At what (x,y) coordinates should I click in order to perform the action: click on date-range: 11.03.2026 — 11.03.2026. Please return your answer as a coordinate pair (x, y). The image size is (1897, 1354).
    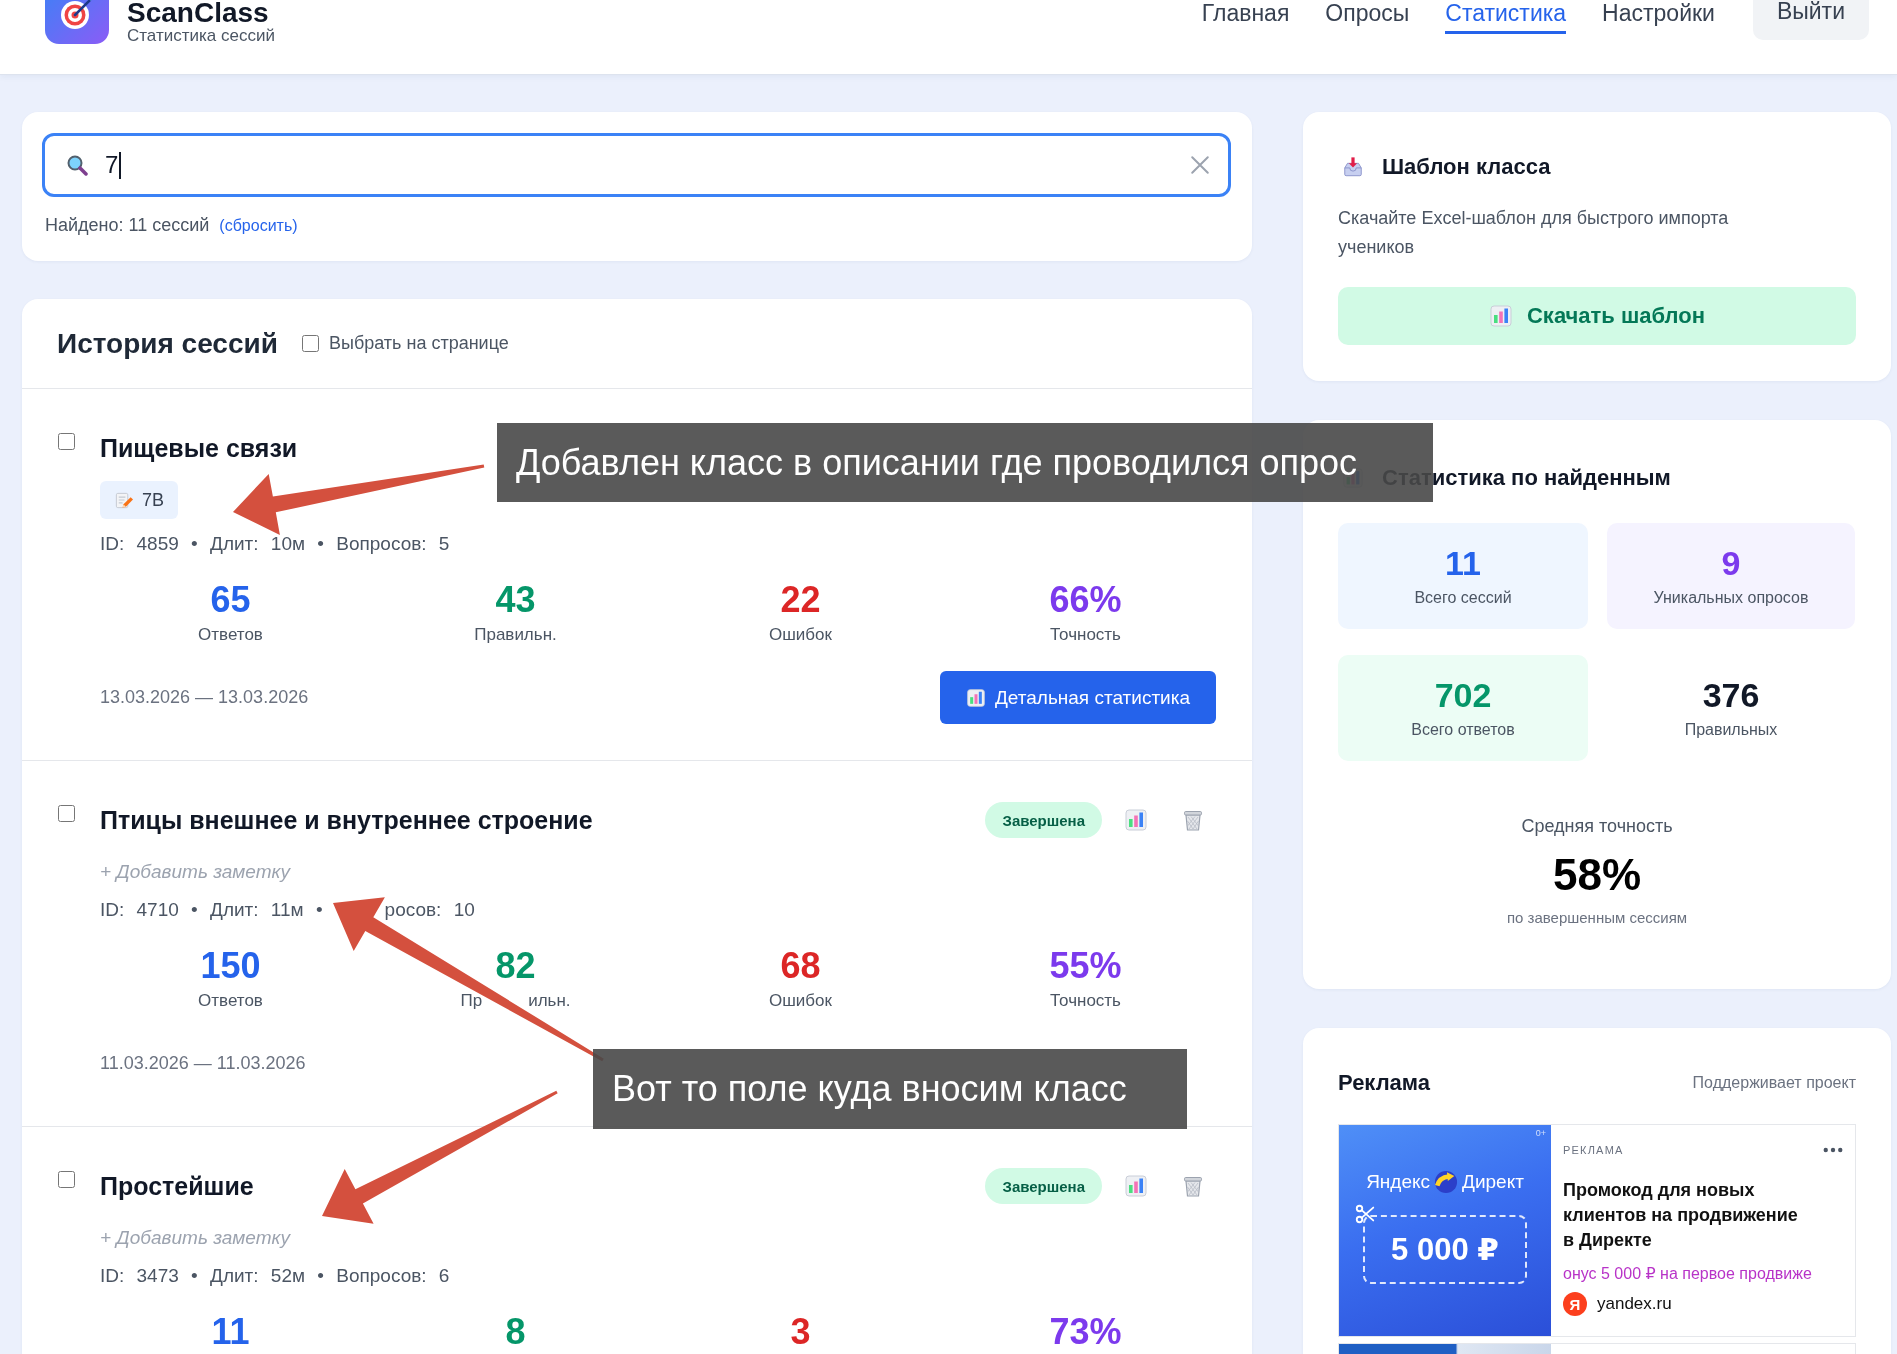
    Looking at the image, I should click on (203, 1063).